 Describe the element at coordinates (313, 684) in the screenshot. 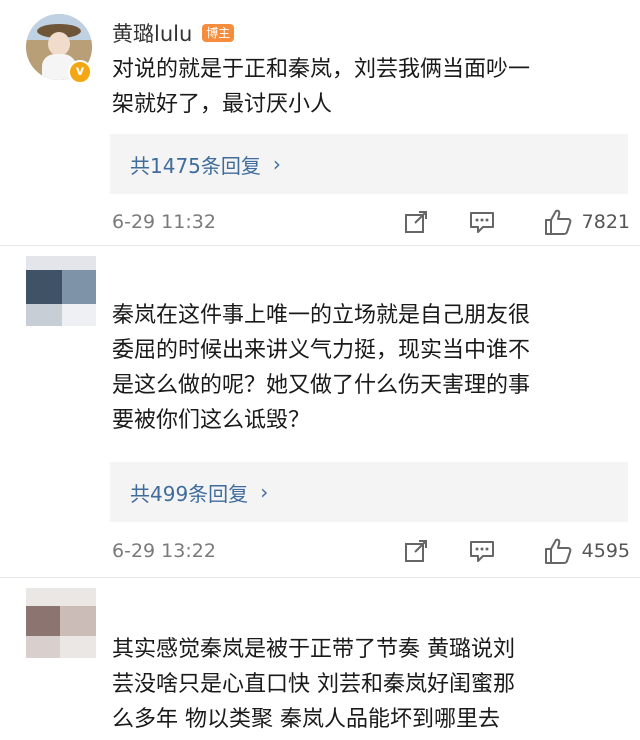

I see `comment-line: 芸没啥只是心直口快 刘芸和秦岚好闺蜜那` at that location.